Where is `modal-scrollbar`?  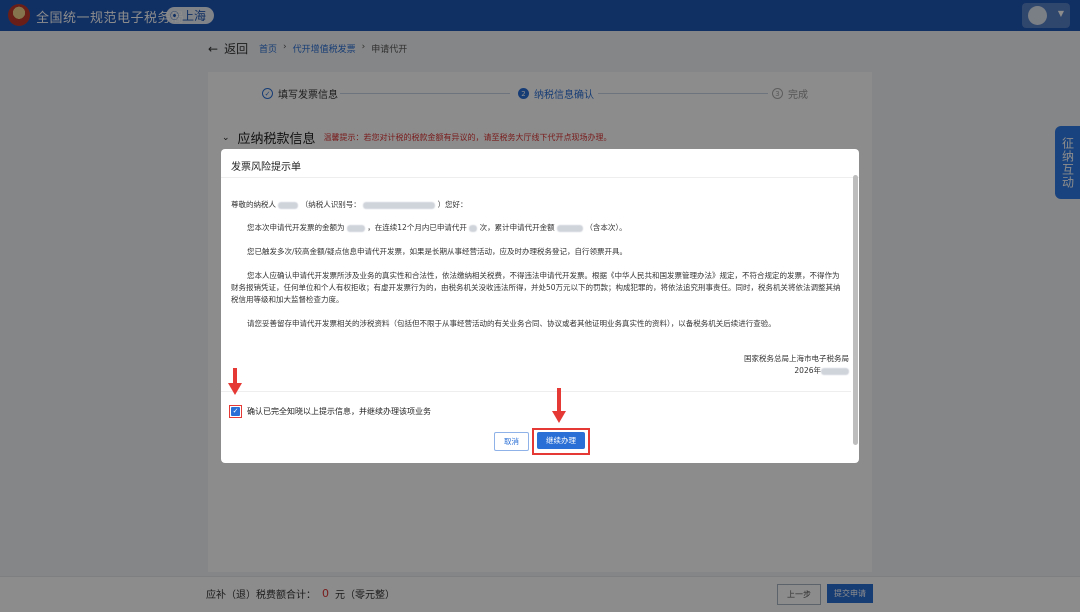 modal-scrollbar is located at coordinates (855, 310).